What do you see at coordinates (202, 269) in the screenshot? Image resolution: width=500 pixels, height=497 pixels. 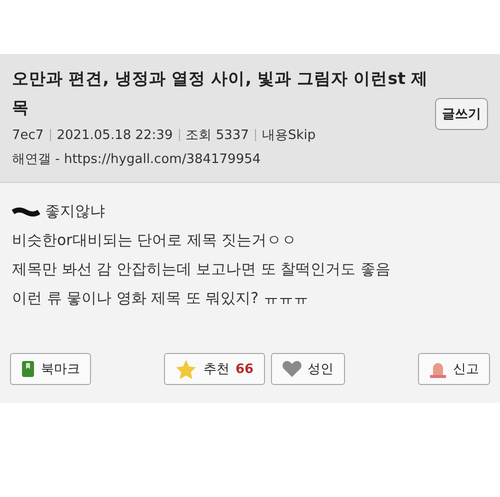 I see `post-text: 제목만 봐선 감 안잡히는데 보고나면 또 찰떡인거도 좋음` at bounding box center [202, 269].